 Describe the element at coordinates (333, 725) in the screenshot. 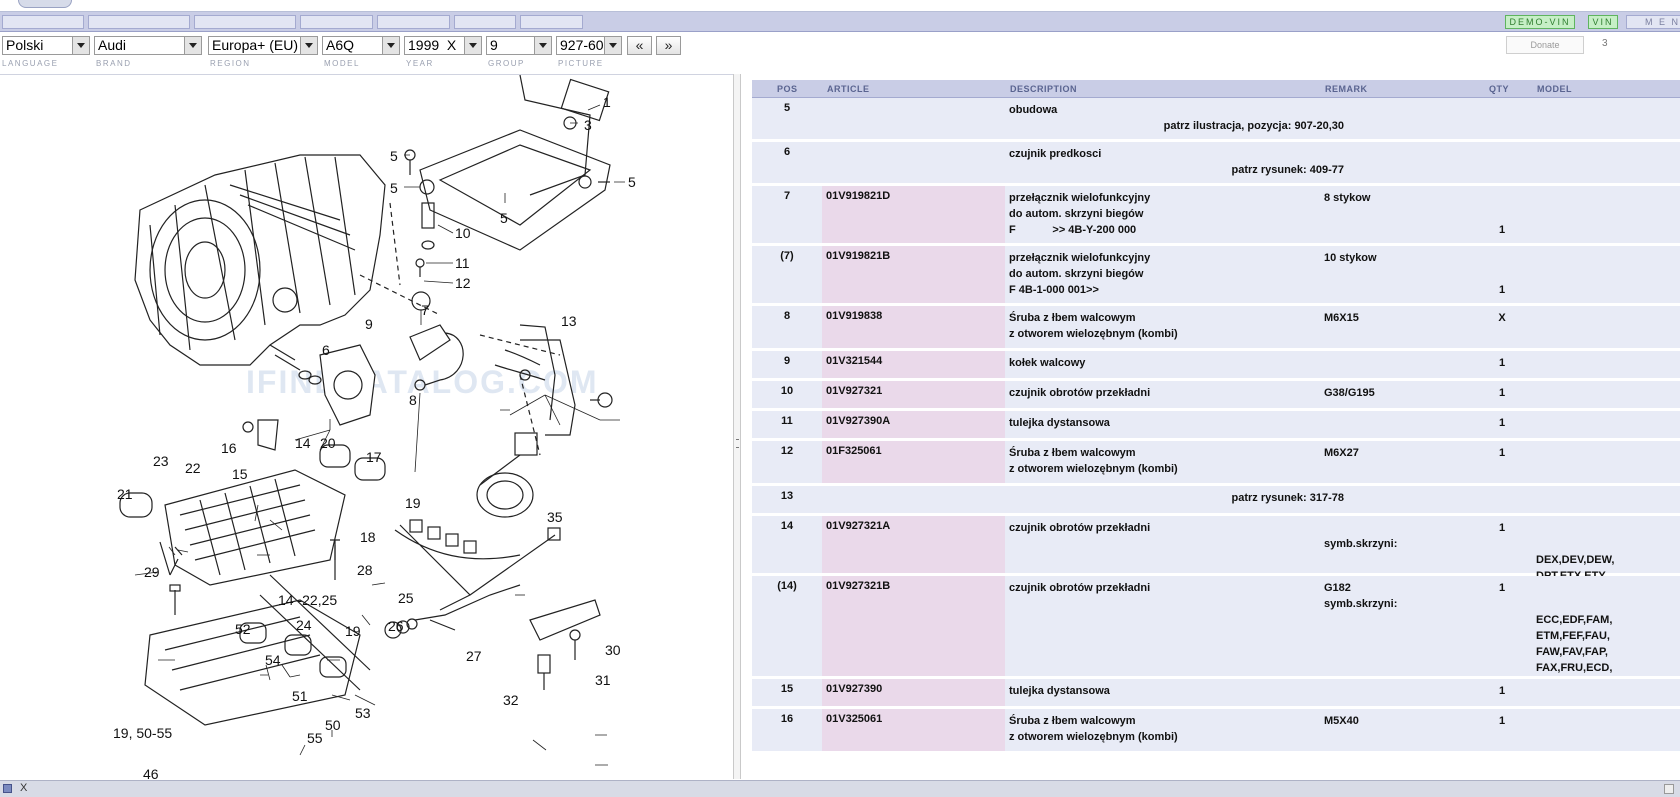

I see `callout-50: 50` at that location.